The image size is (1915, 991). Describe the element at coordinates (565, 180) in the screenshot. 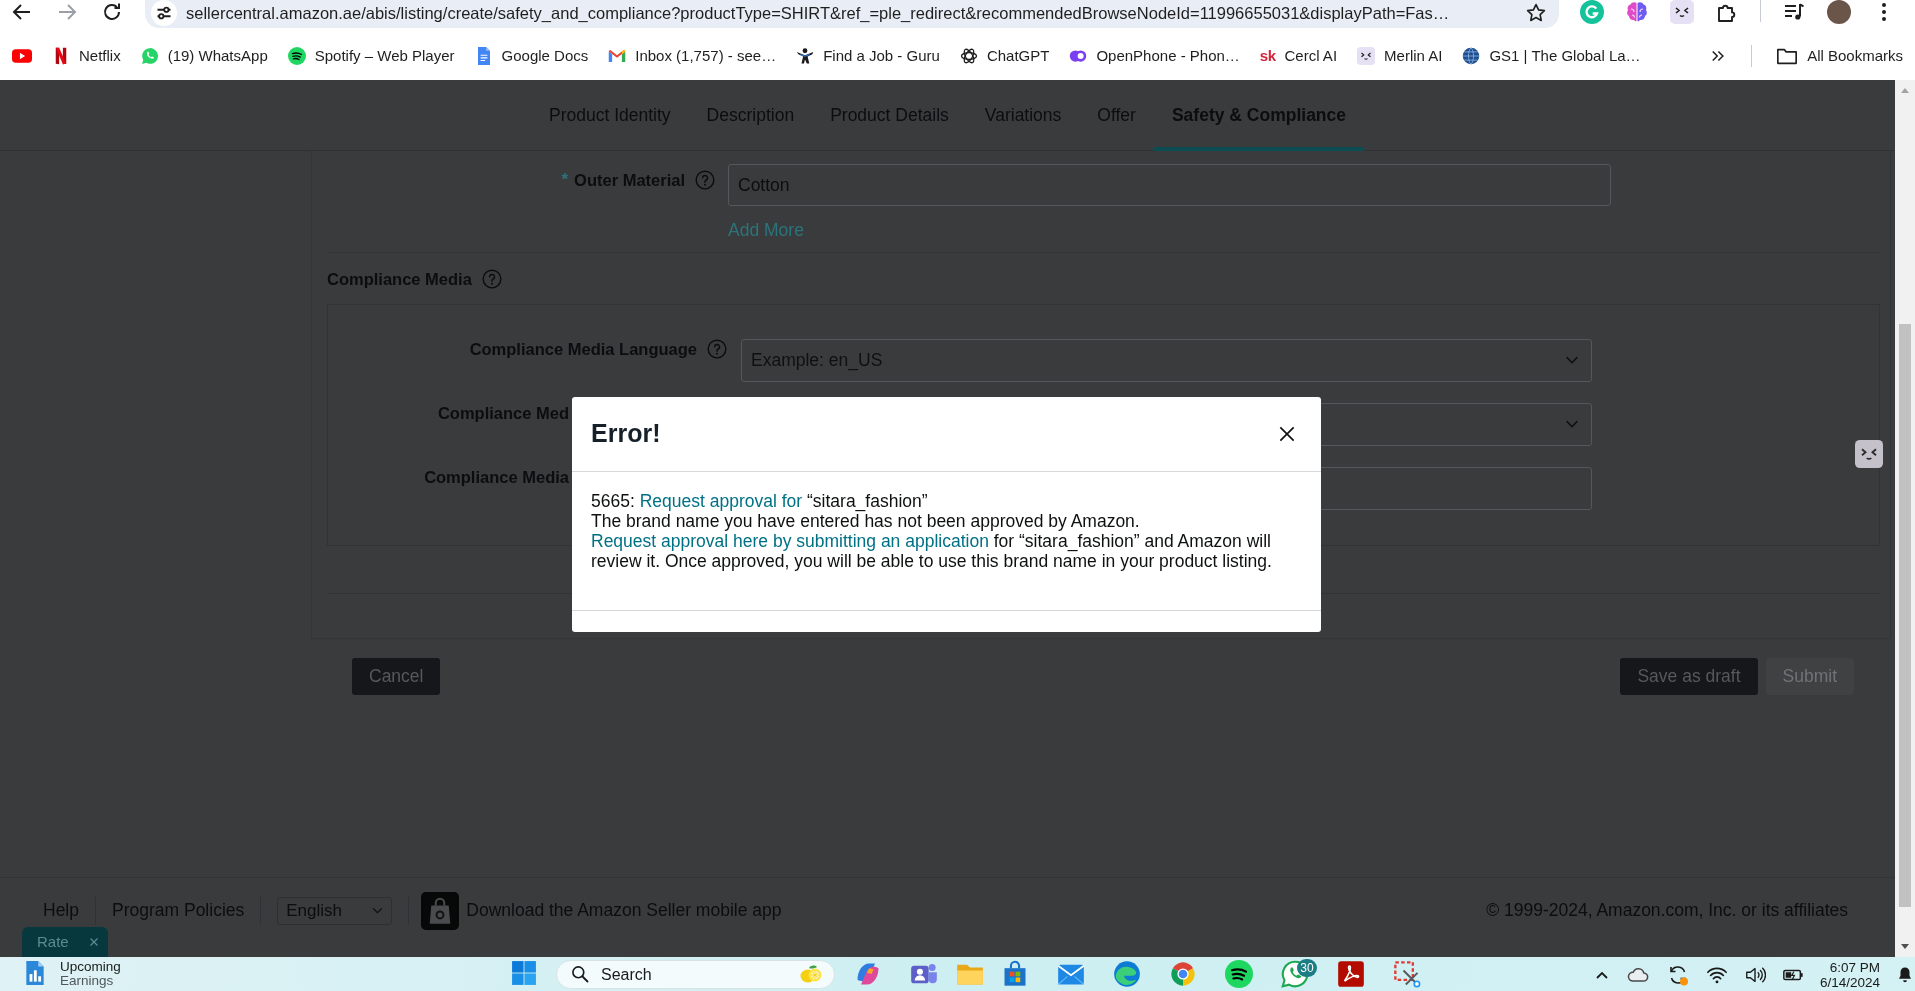

I see `required-mark: *` at that location.